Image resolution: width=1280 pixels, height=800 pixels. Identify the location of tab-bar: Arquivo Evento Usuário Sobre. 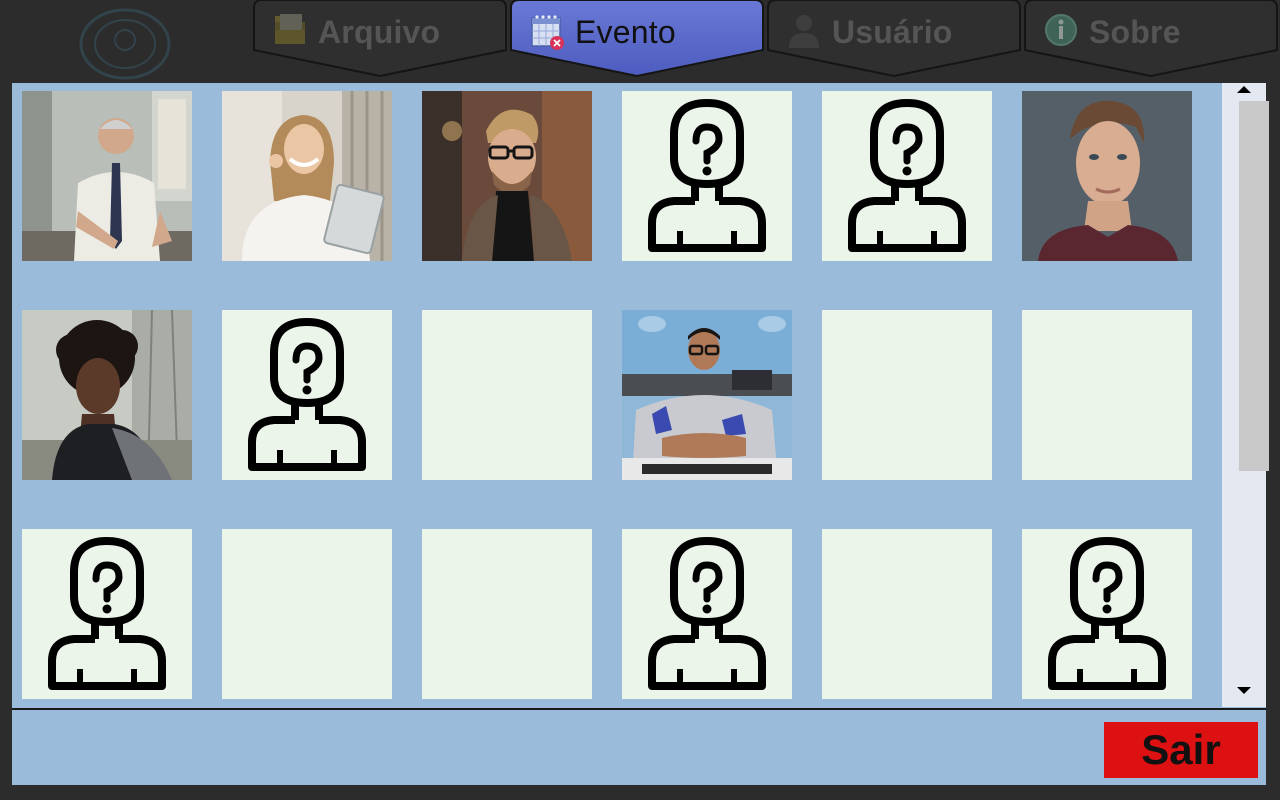
(765, 40).